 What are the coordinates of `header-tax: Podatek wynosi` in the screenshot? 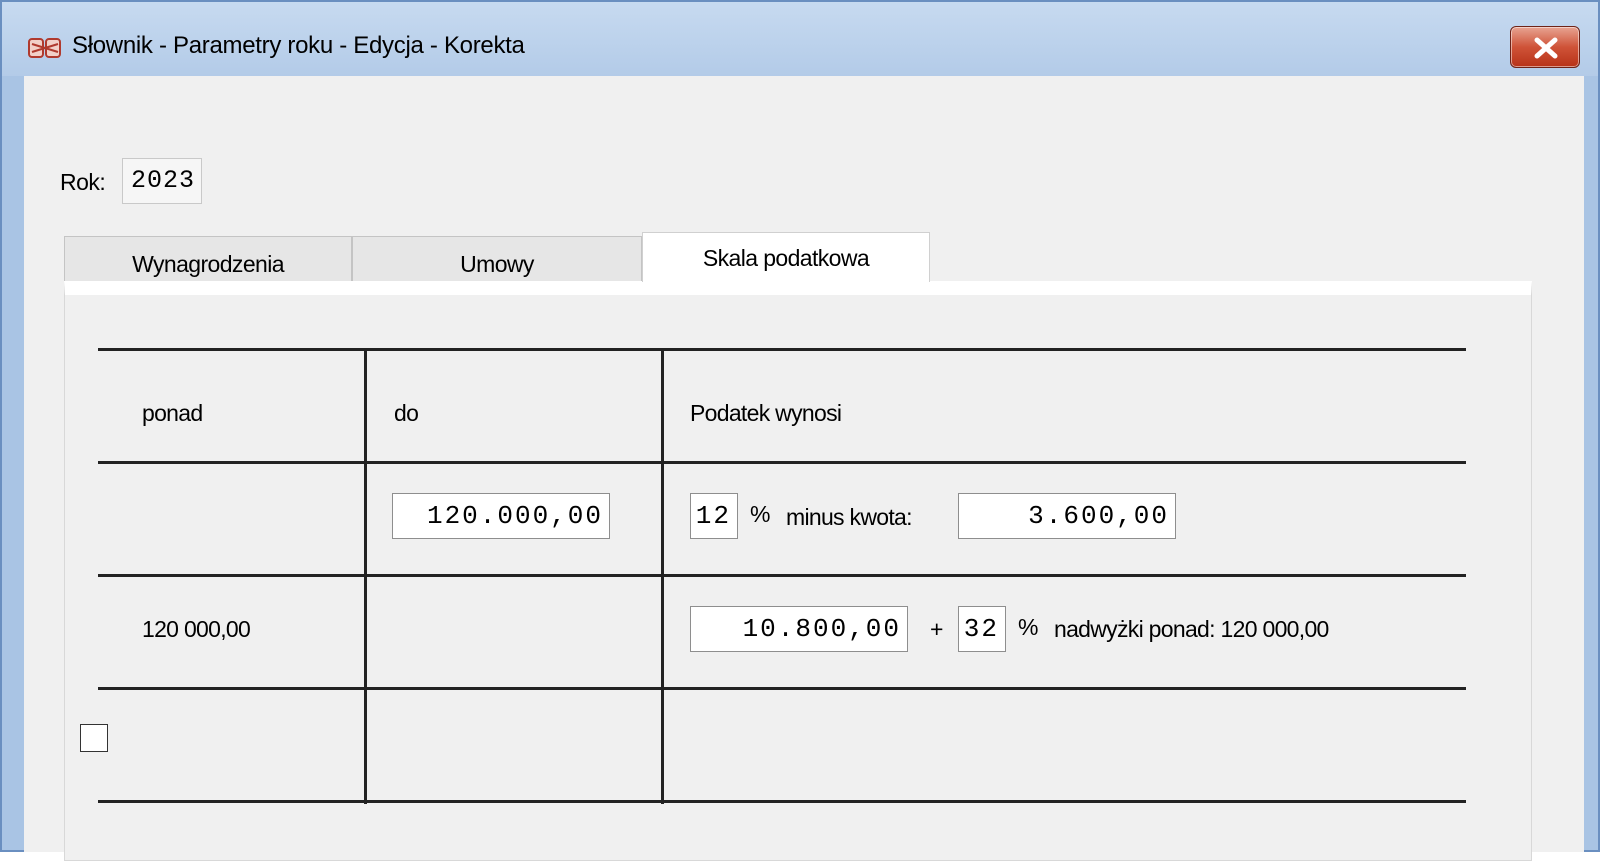 It's located at (766, 413).